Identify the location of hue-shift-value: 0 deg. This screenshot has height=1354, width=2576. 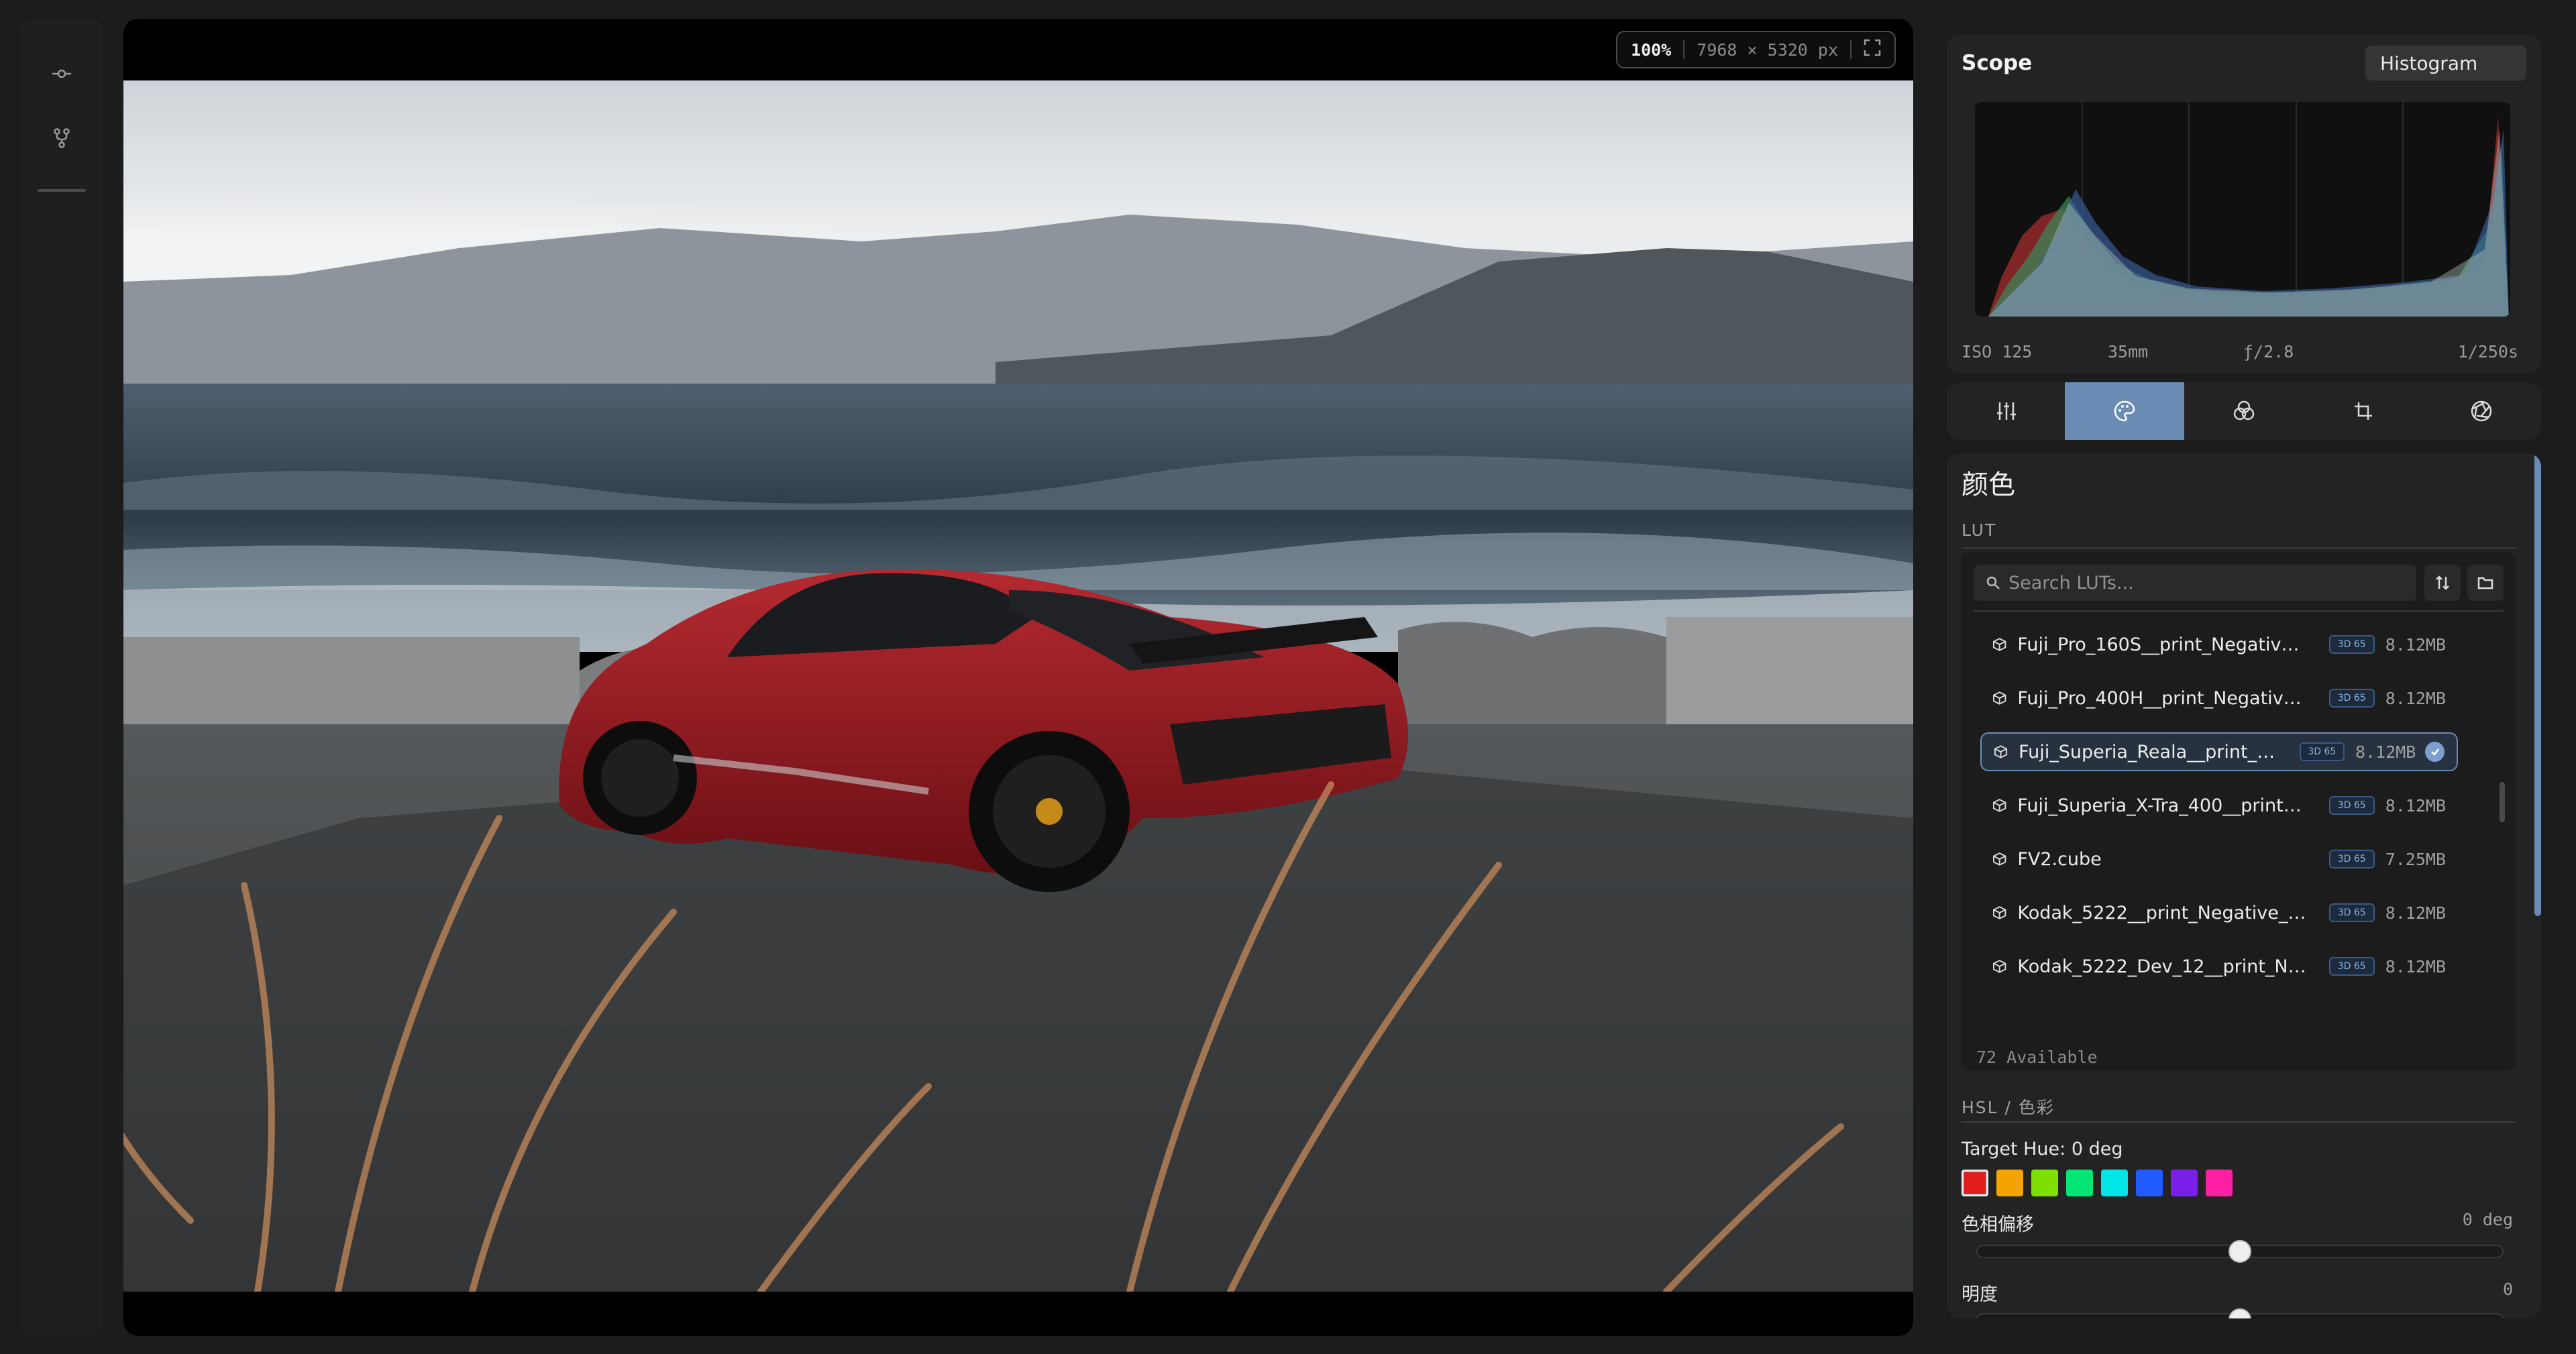
(2487, 1219).